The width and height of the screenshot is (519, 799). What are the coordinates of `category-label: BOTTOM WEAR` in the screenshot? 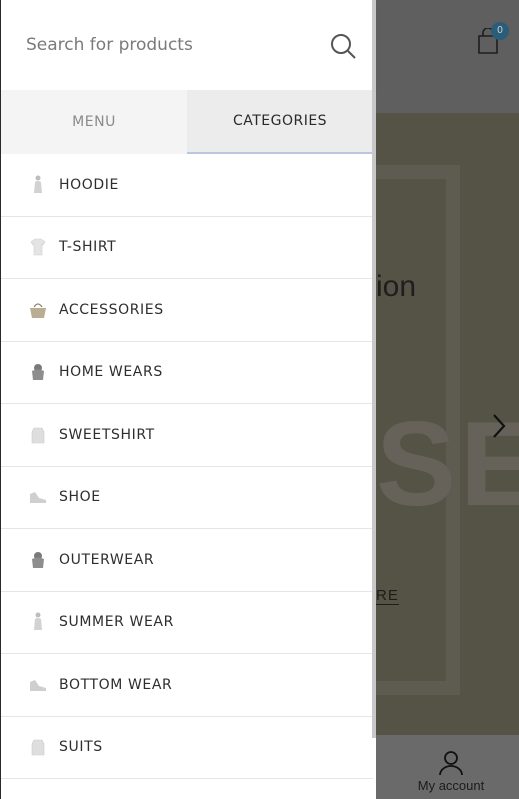 It's located at (116, 684).